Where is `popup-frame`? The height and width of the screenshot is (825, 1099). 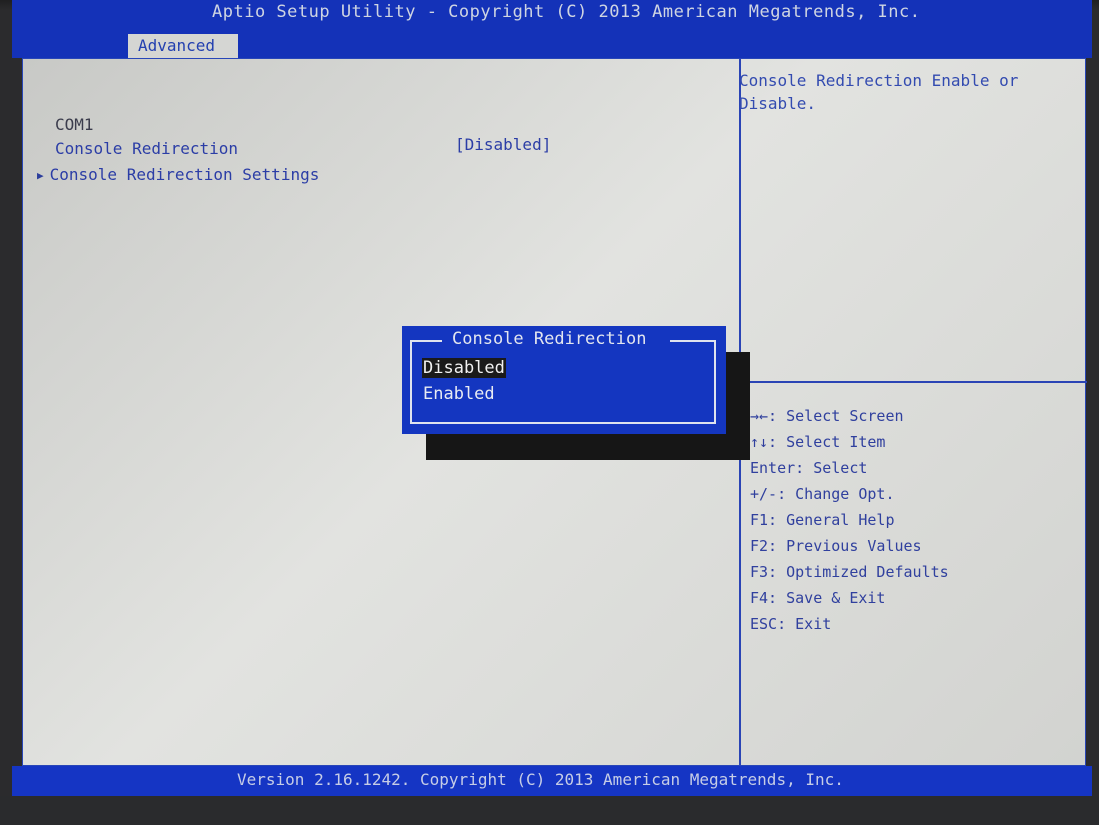 popup-frame is located at coordinates (563, 382).